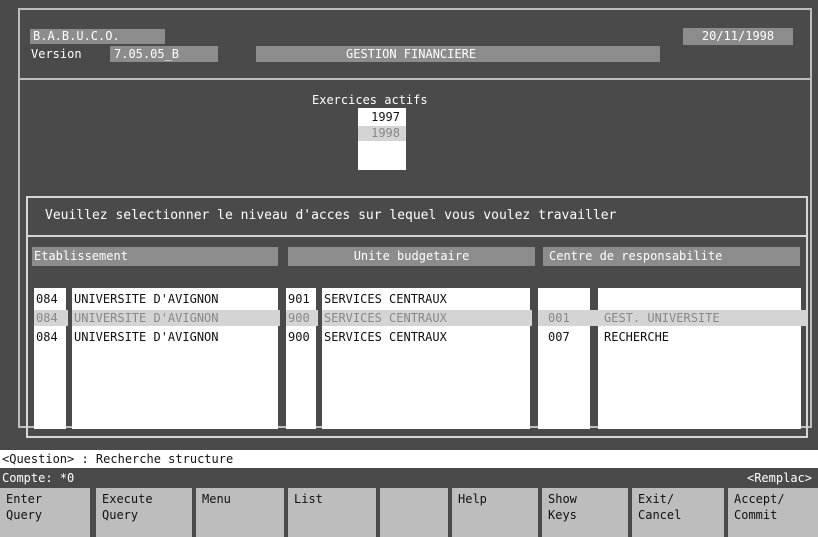 This screenshot has width=818, height=537. I want to click on exercices-list: 1997 1998, so click(382, 139).